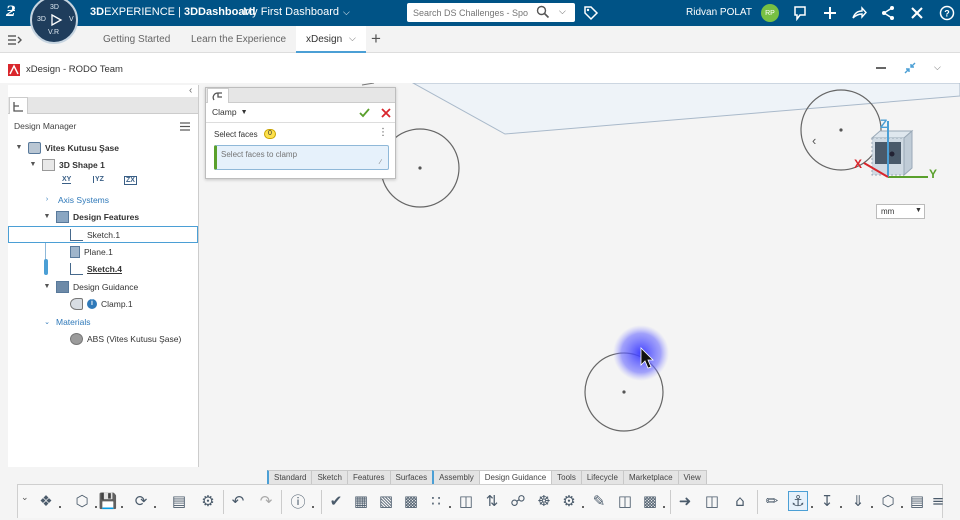 The image size is (960, 520). I want to click on save-icon: 💾, so click(108, 501).